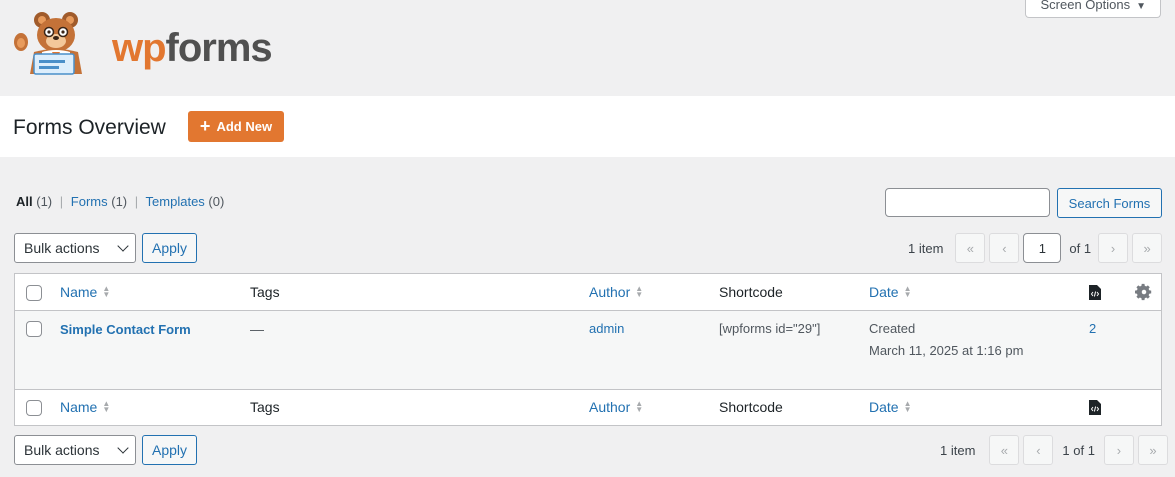  What do you see at coordinates (892, 328) in the screenshot?
I see `form-date-status: Created` at bounding box center [892, 328].